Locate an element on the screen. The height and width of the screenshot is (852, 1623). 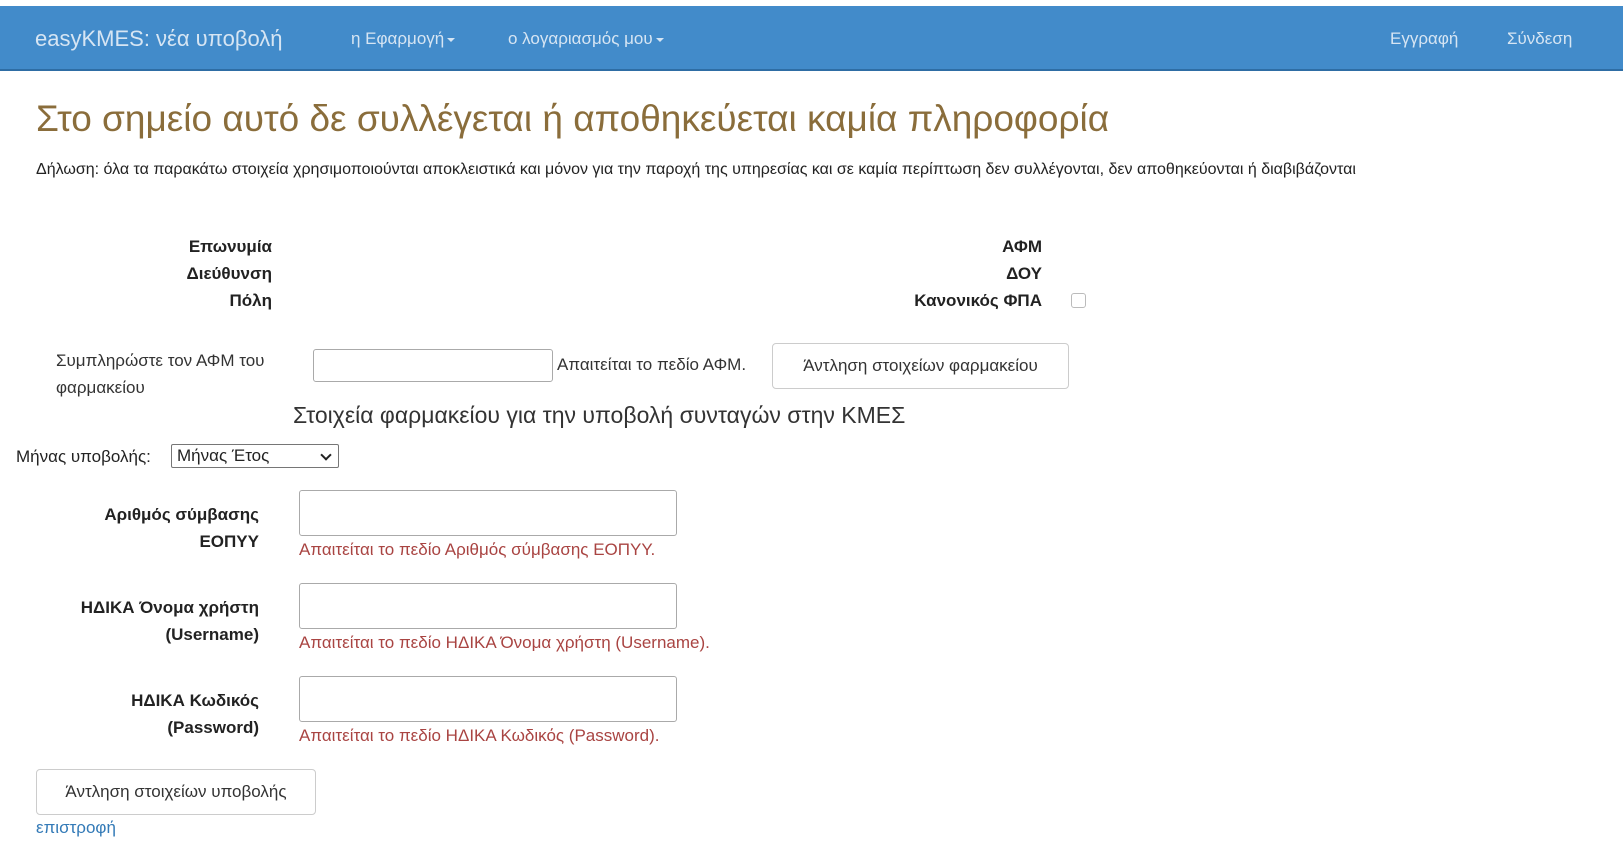
contract-input is located at coordinates (488, 513).